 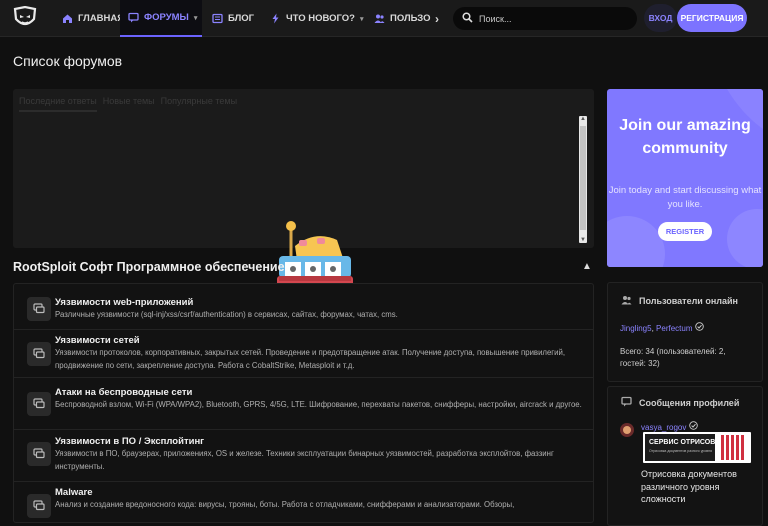 I want to click on qr-code-icon, so click(x=733, y=447).